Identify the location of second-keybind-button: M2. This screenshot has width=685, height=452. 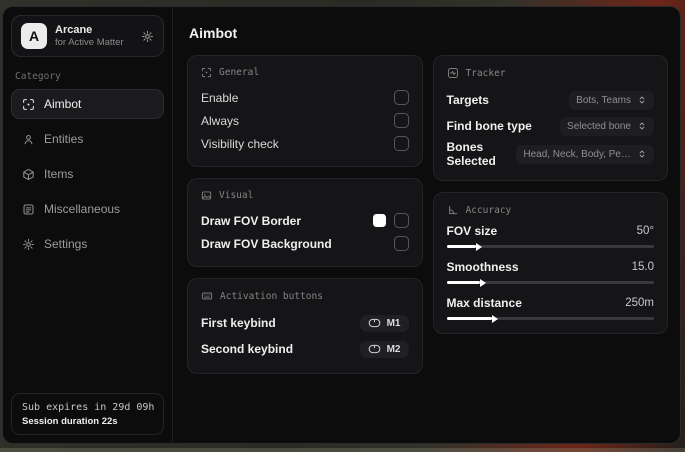
(384, 349).